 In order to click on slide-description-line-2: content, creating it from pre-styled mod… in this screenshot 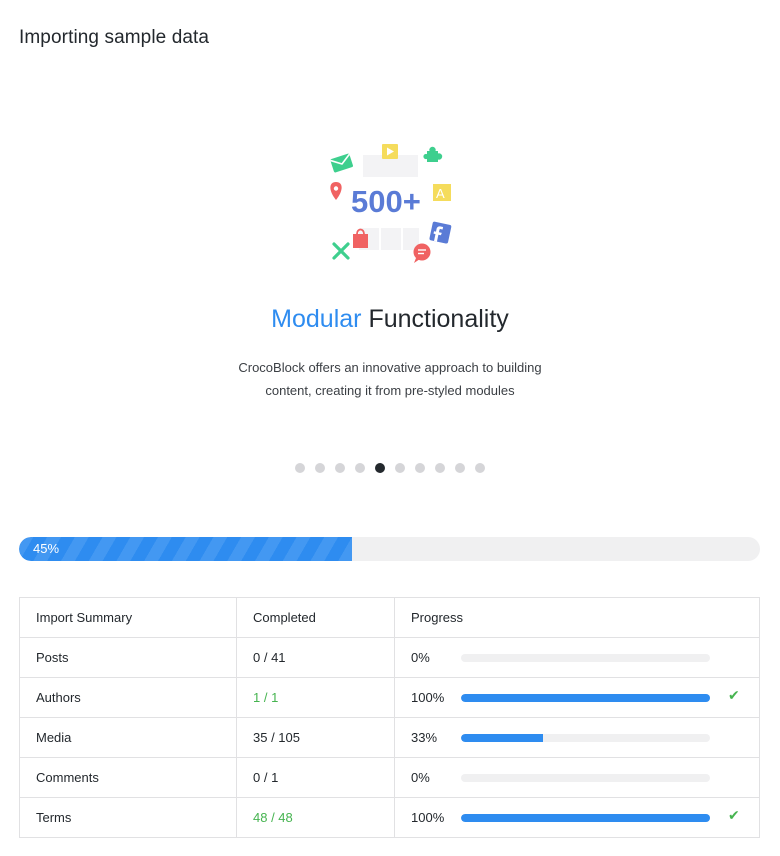, I will do `click(390, 390)`.